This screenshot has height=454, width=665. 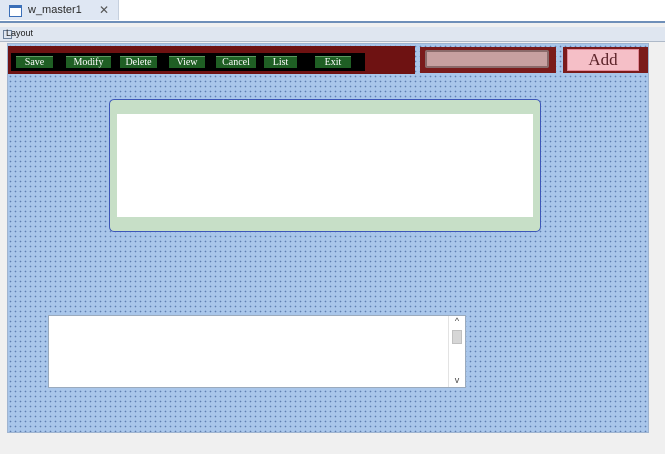 What do you see at coordinates (280, 62) in the screenshot?
I see `list-button: List` at bounding box center [280, 62].